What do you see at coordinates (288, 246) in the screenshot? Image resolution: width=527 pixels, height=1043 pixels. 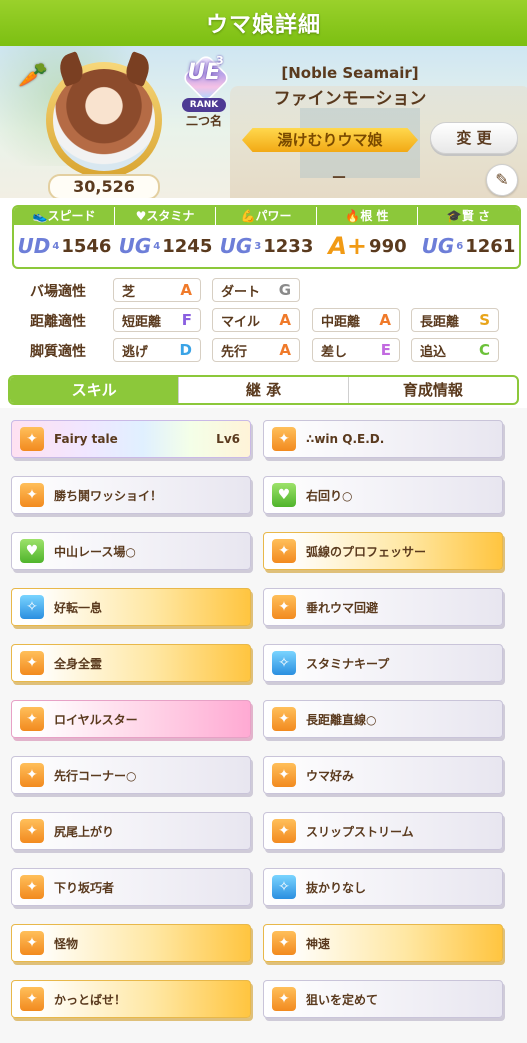 I see `stat-value: 1233` at bounding box center [288, 246].